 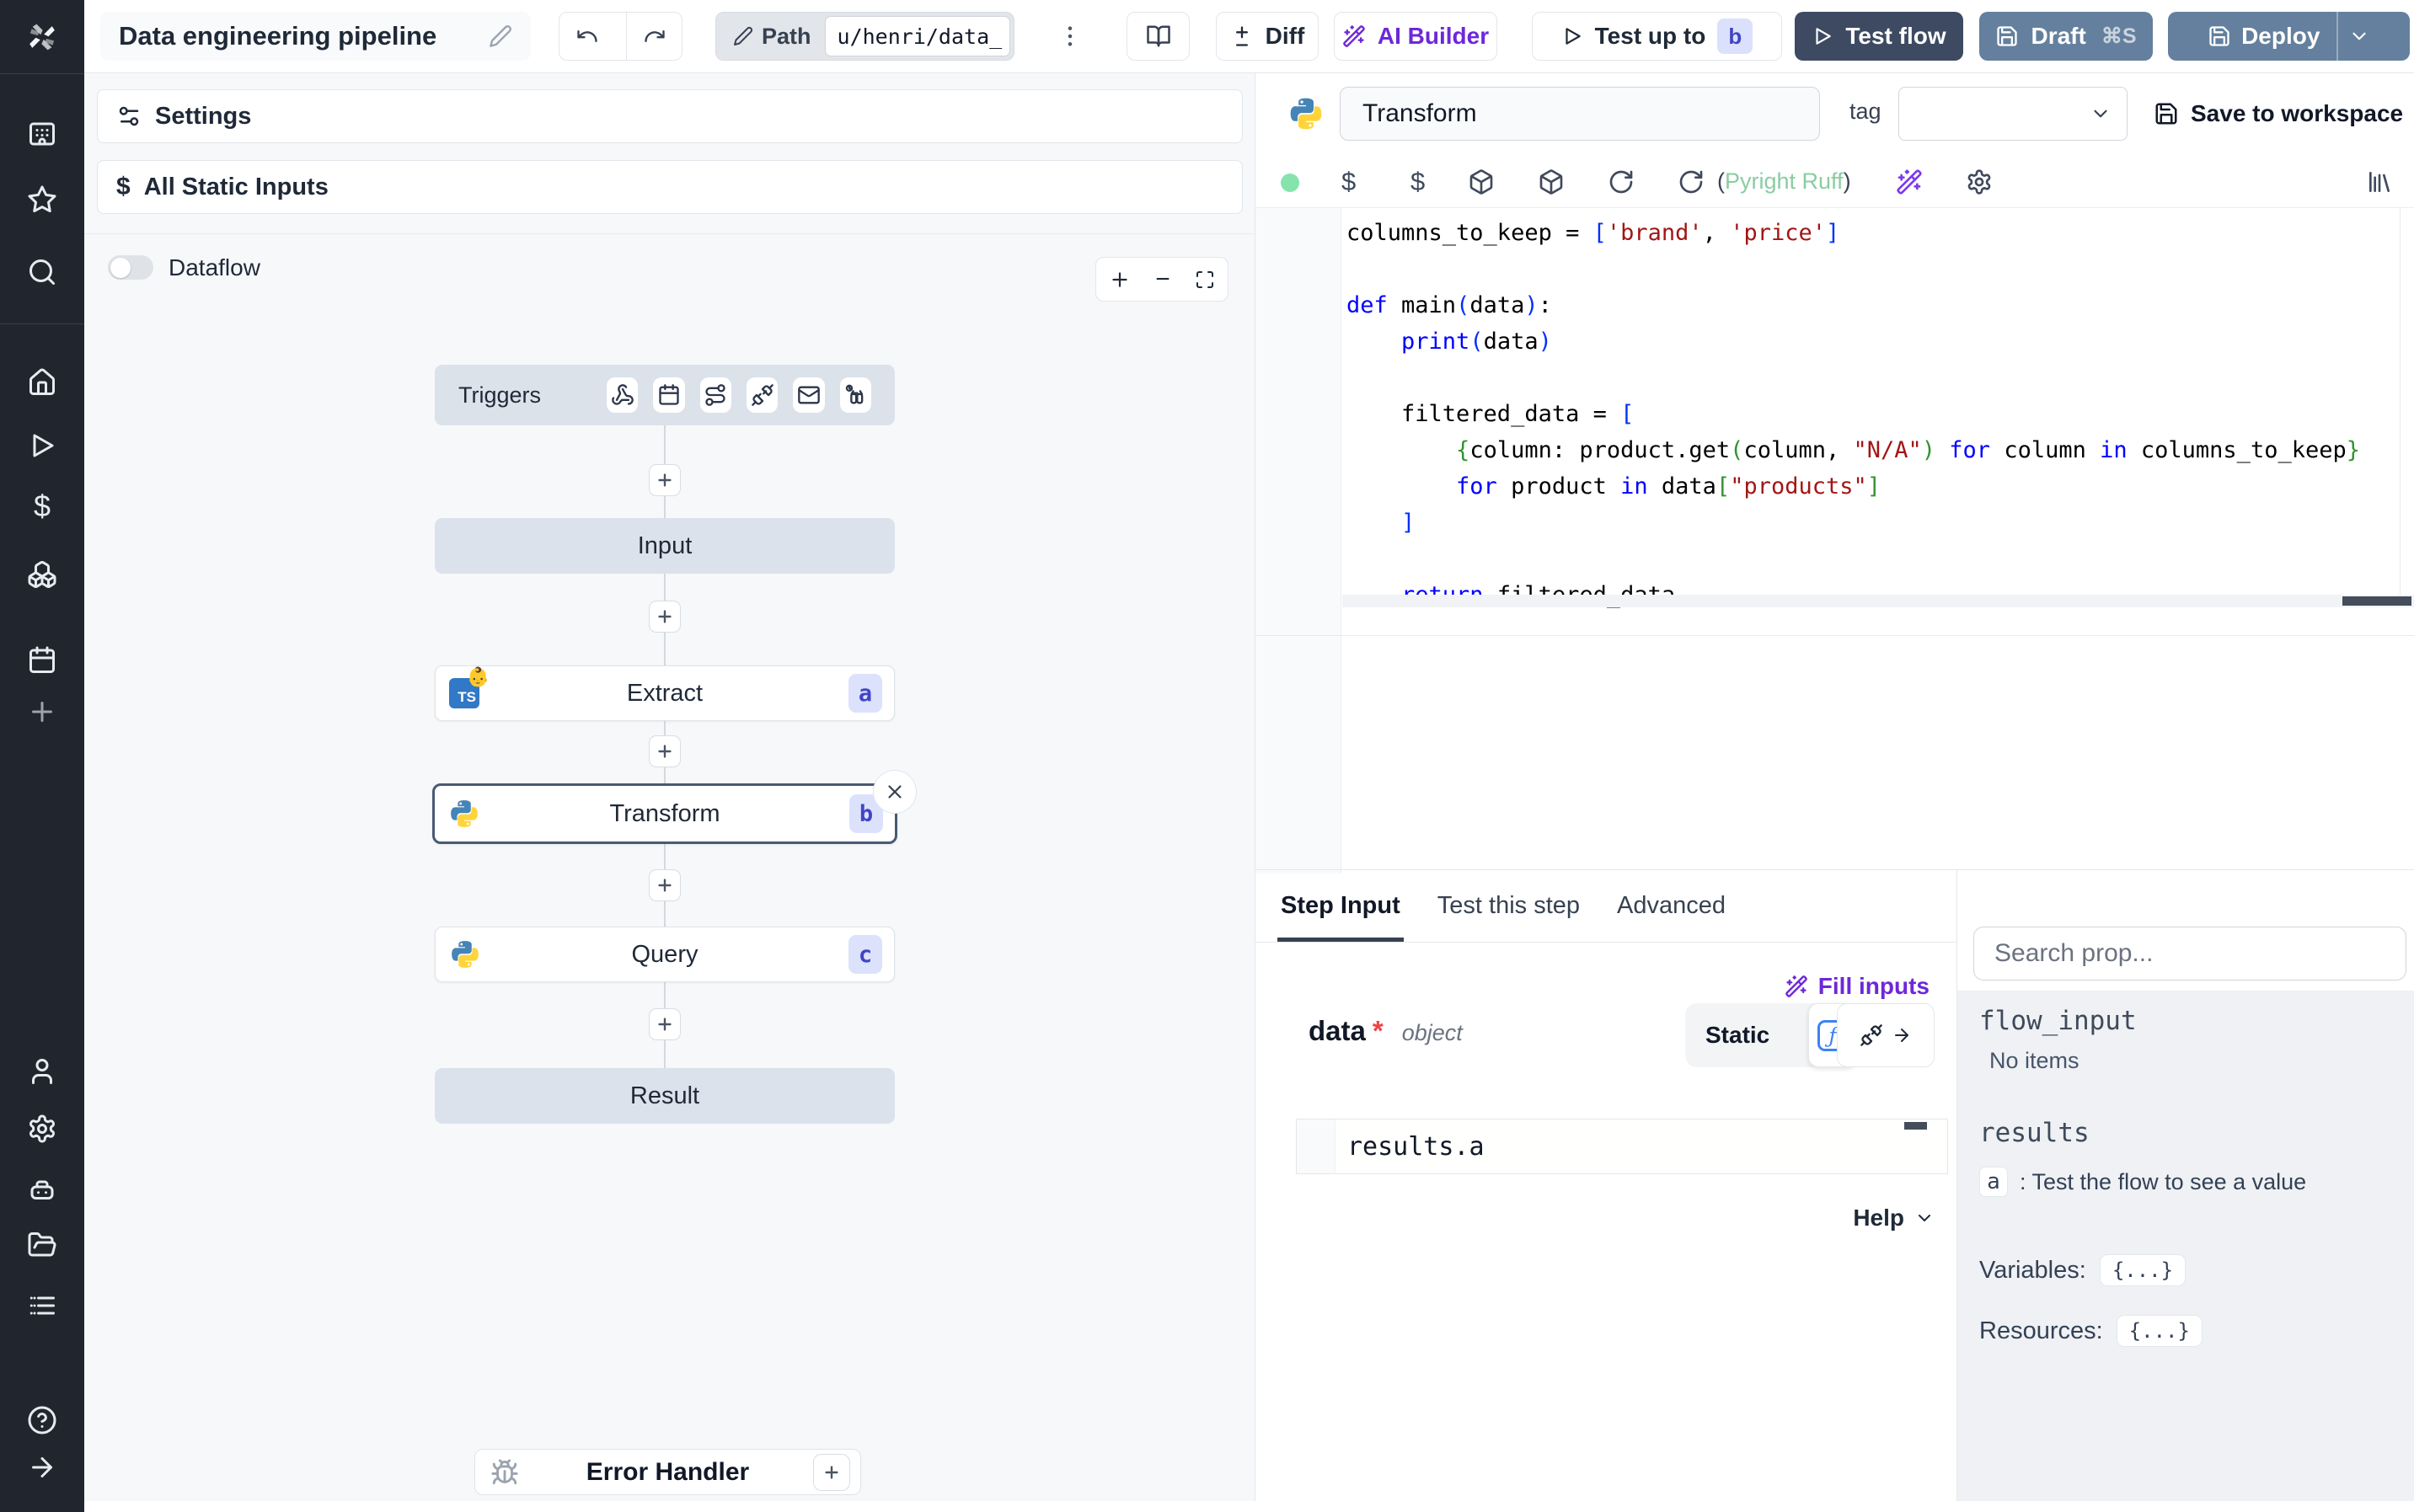 I want to click on argument-row: data * object, so click(x=1386, y=1031).